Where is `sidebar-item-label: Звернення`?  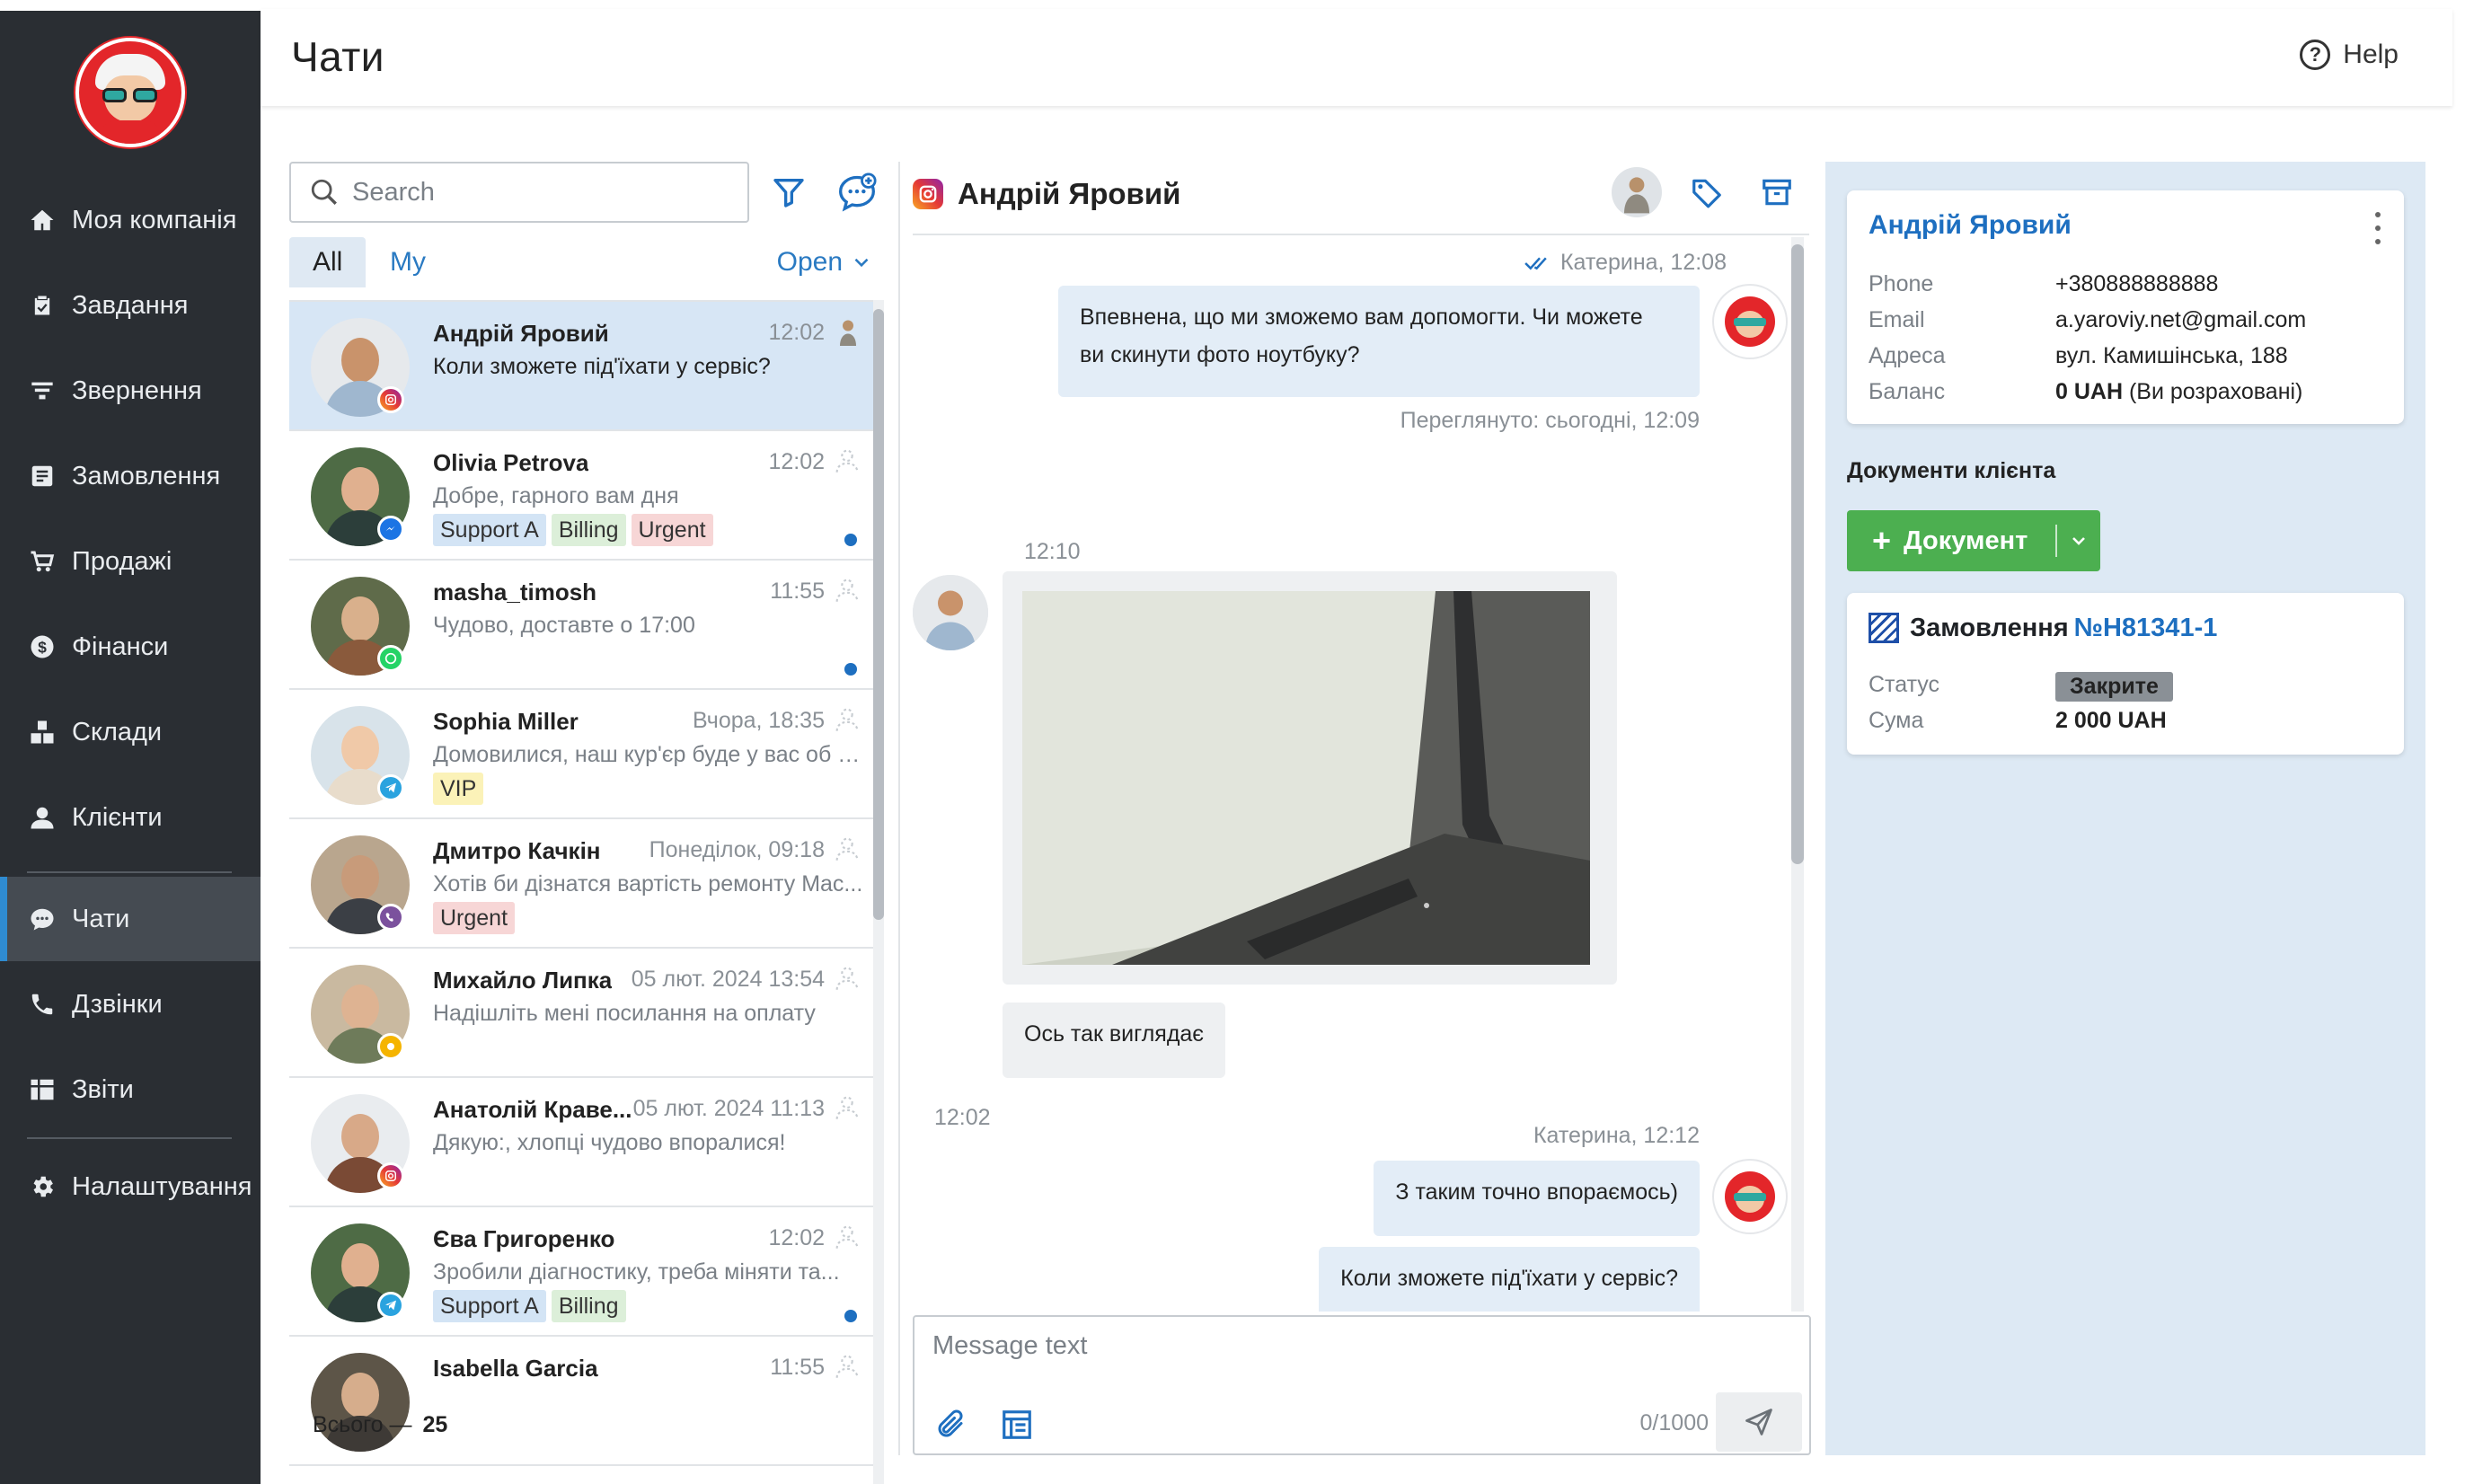
sidebar-item-label: Звернення is located at coordinates (137, 390).